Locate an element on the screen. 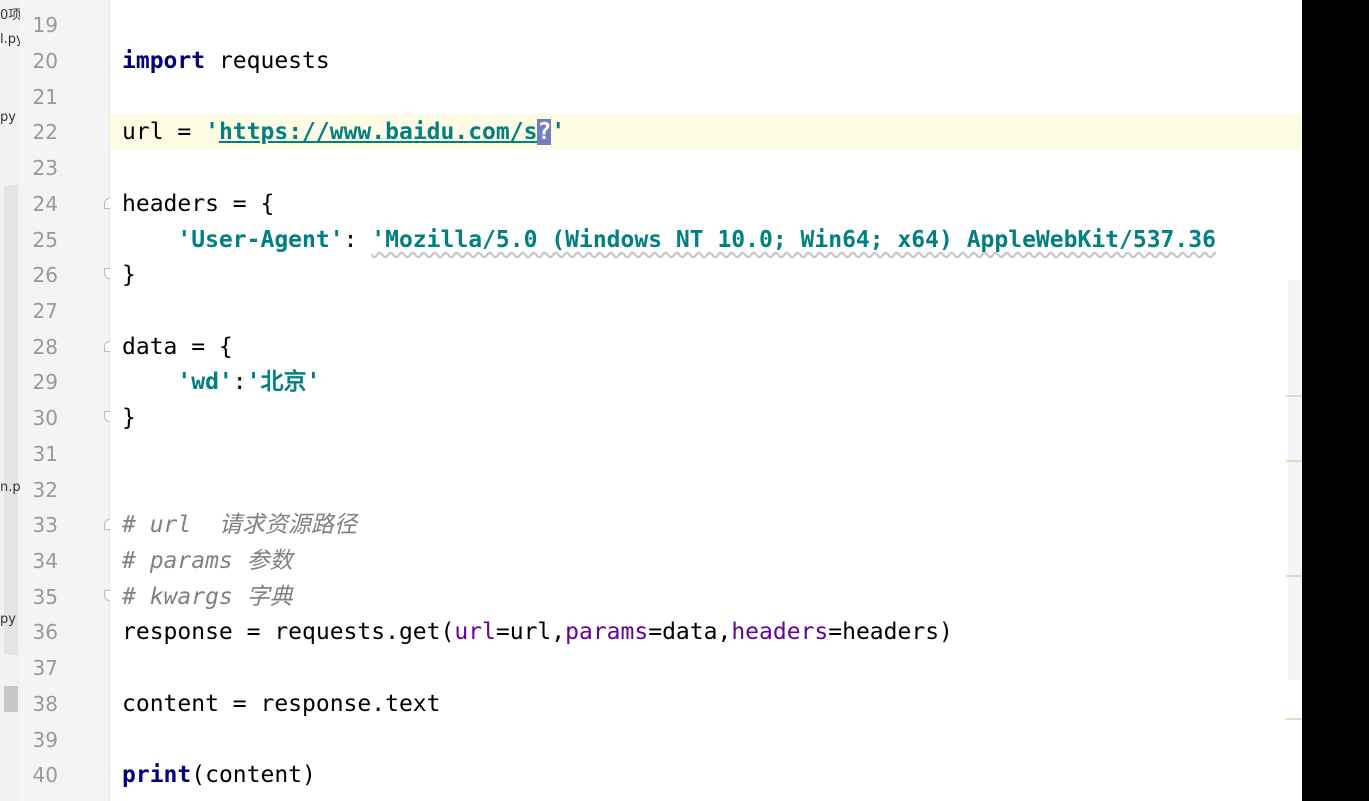  line-number: 35 is located at coordinates (45, 597).